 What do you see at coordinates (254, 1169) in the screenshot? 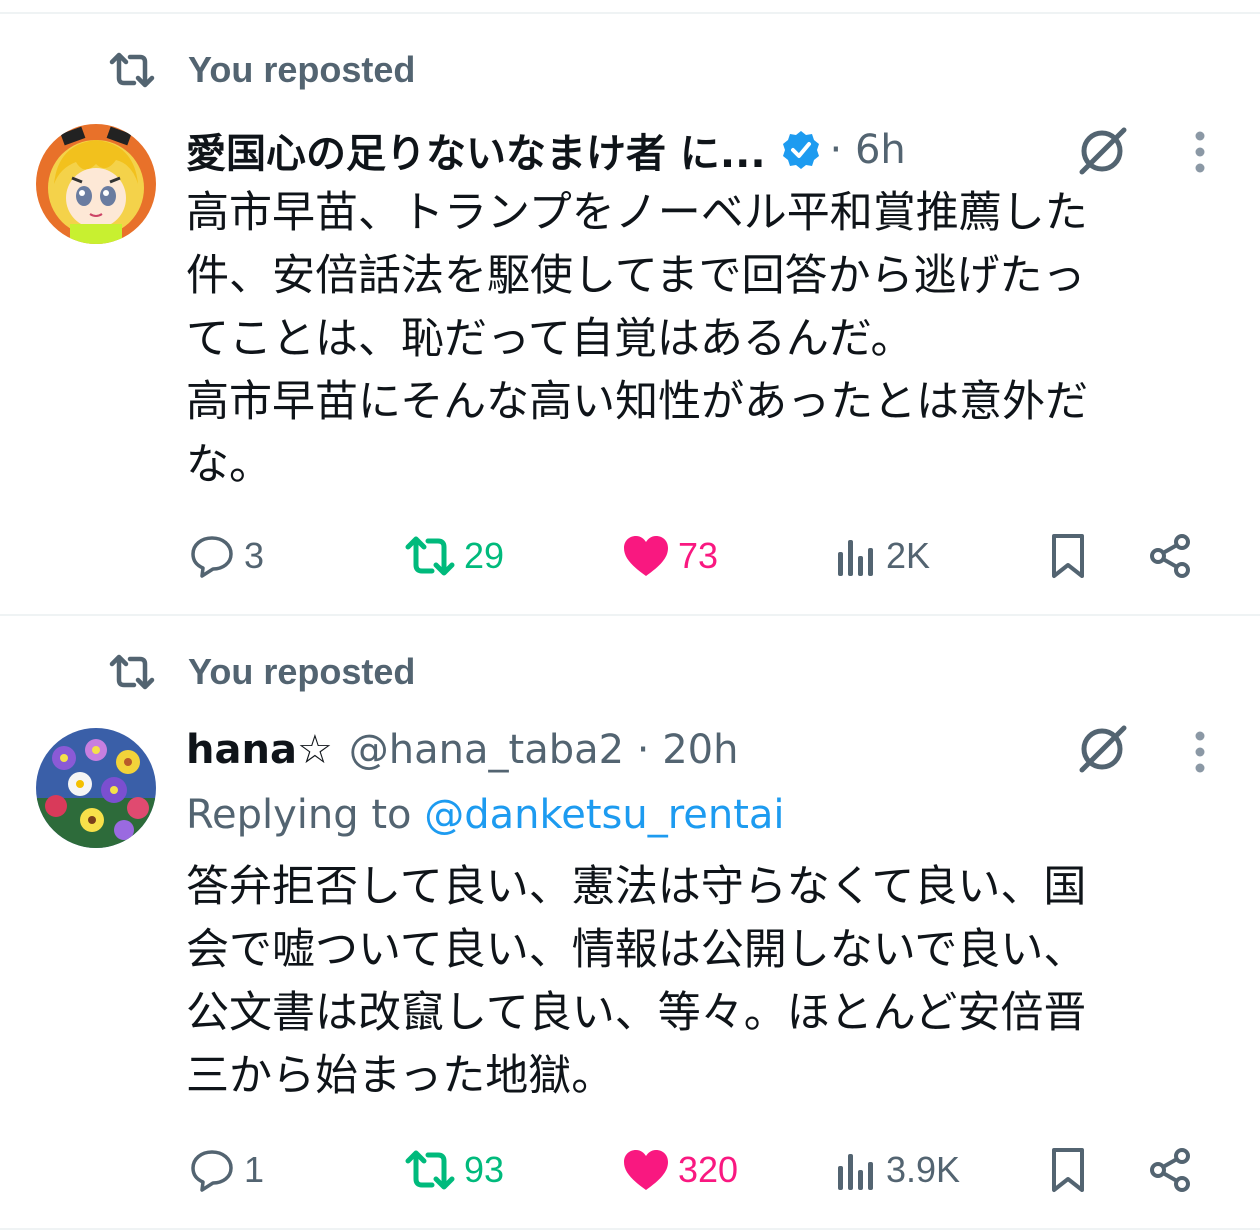
I see `reply-count: 1` at bounding box center [254, 1169].